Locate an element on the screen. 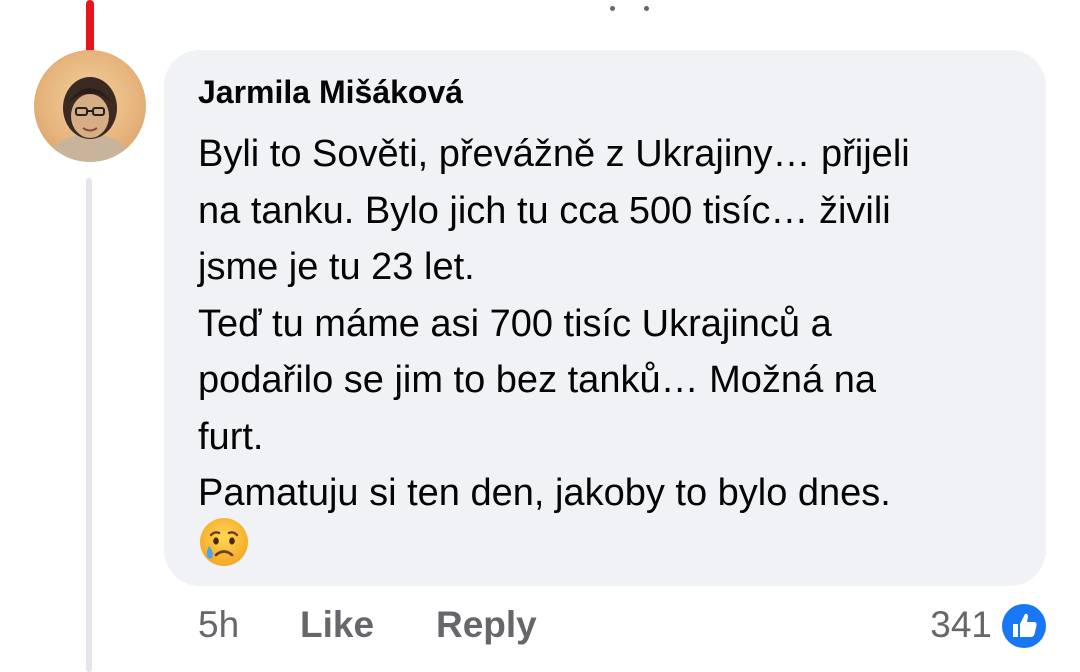 The width and height of the screenshot is (1080, 672). avatar-portrait is located at coordinates (90, 119).